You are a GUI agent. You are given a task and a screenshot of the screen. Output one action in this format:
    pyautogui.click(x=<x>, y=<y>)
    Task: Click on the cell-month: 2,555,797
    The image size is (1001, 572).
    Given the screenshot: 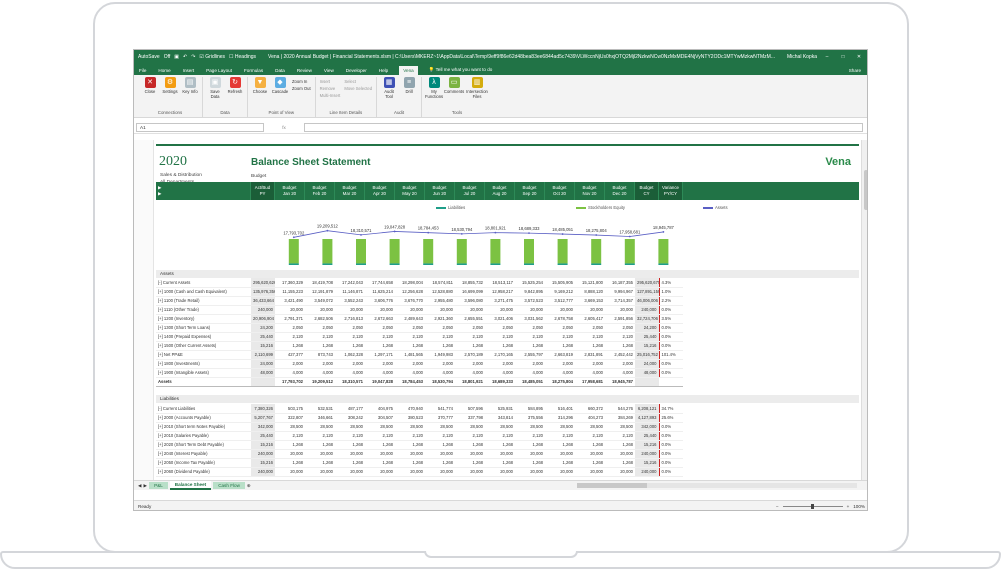 What is the action you would take?
    pyautogui.click(x=530, y=355)
    